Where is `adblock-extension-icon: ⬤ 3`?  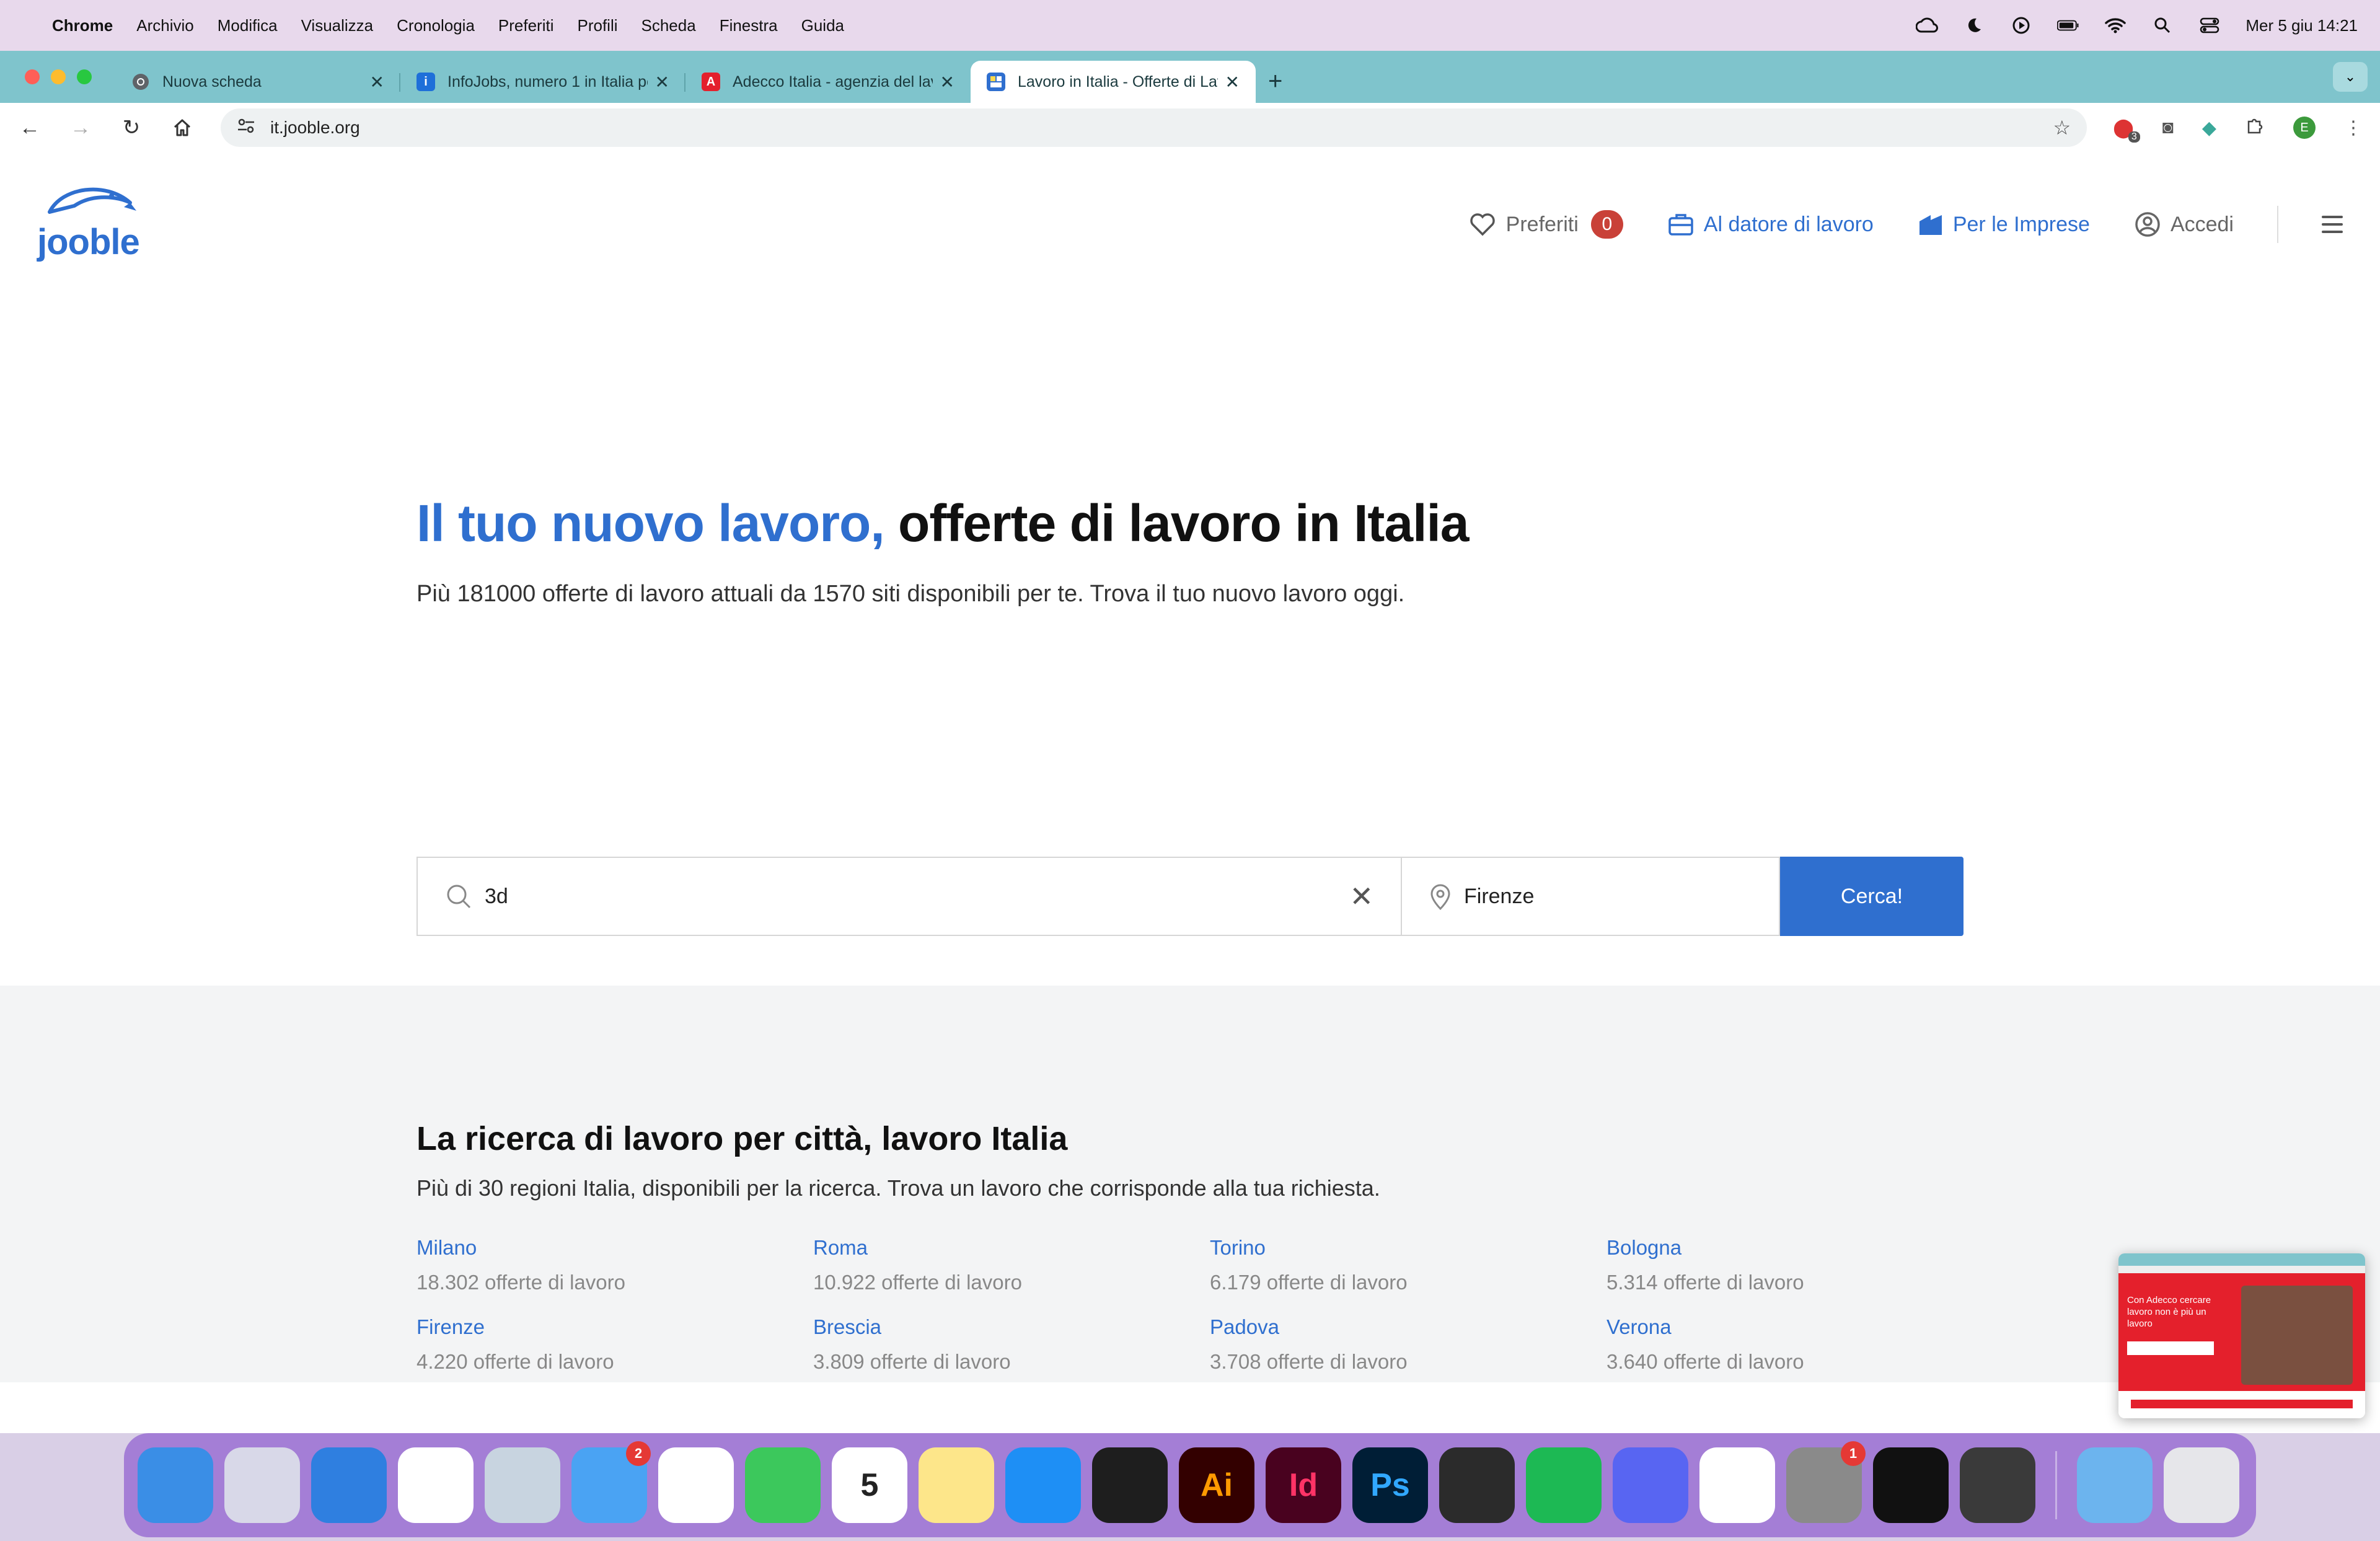
adblock-extension-icon: ⬤ 3 is located at coordinates (2126, 130).